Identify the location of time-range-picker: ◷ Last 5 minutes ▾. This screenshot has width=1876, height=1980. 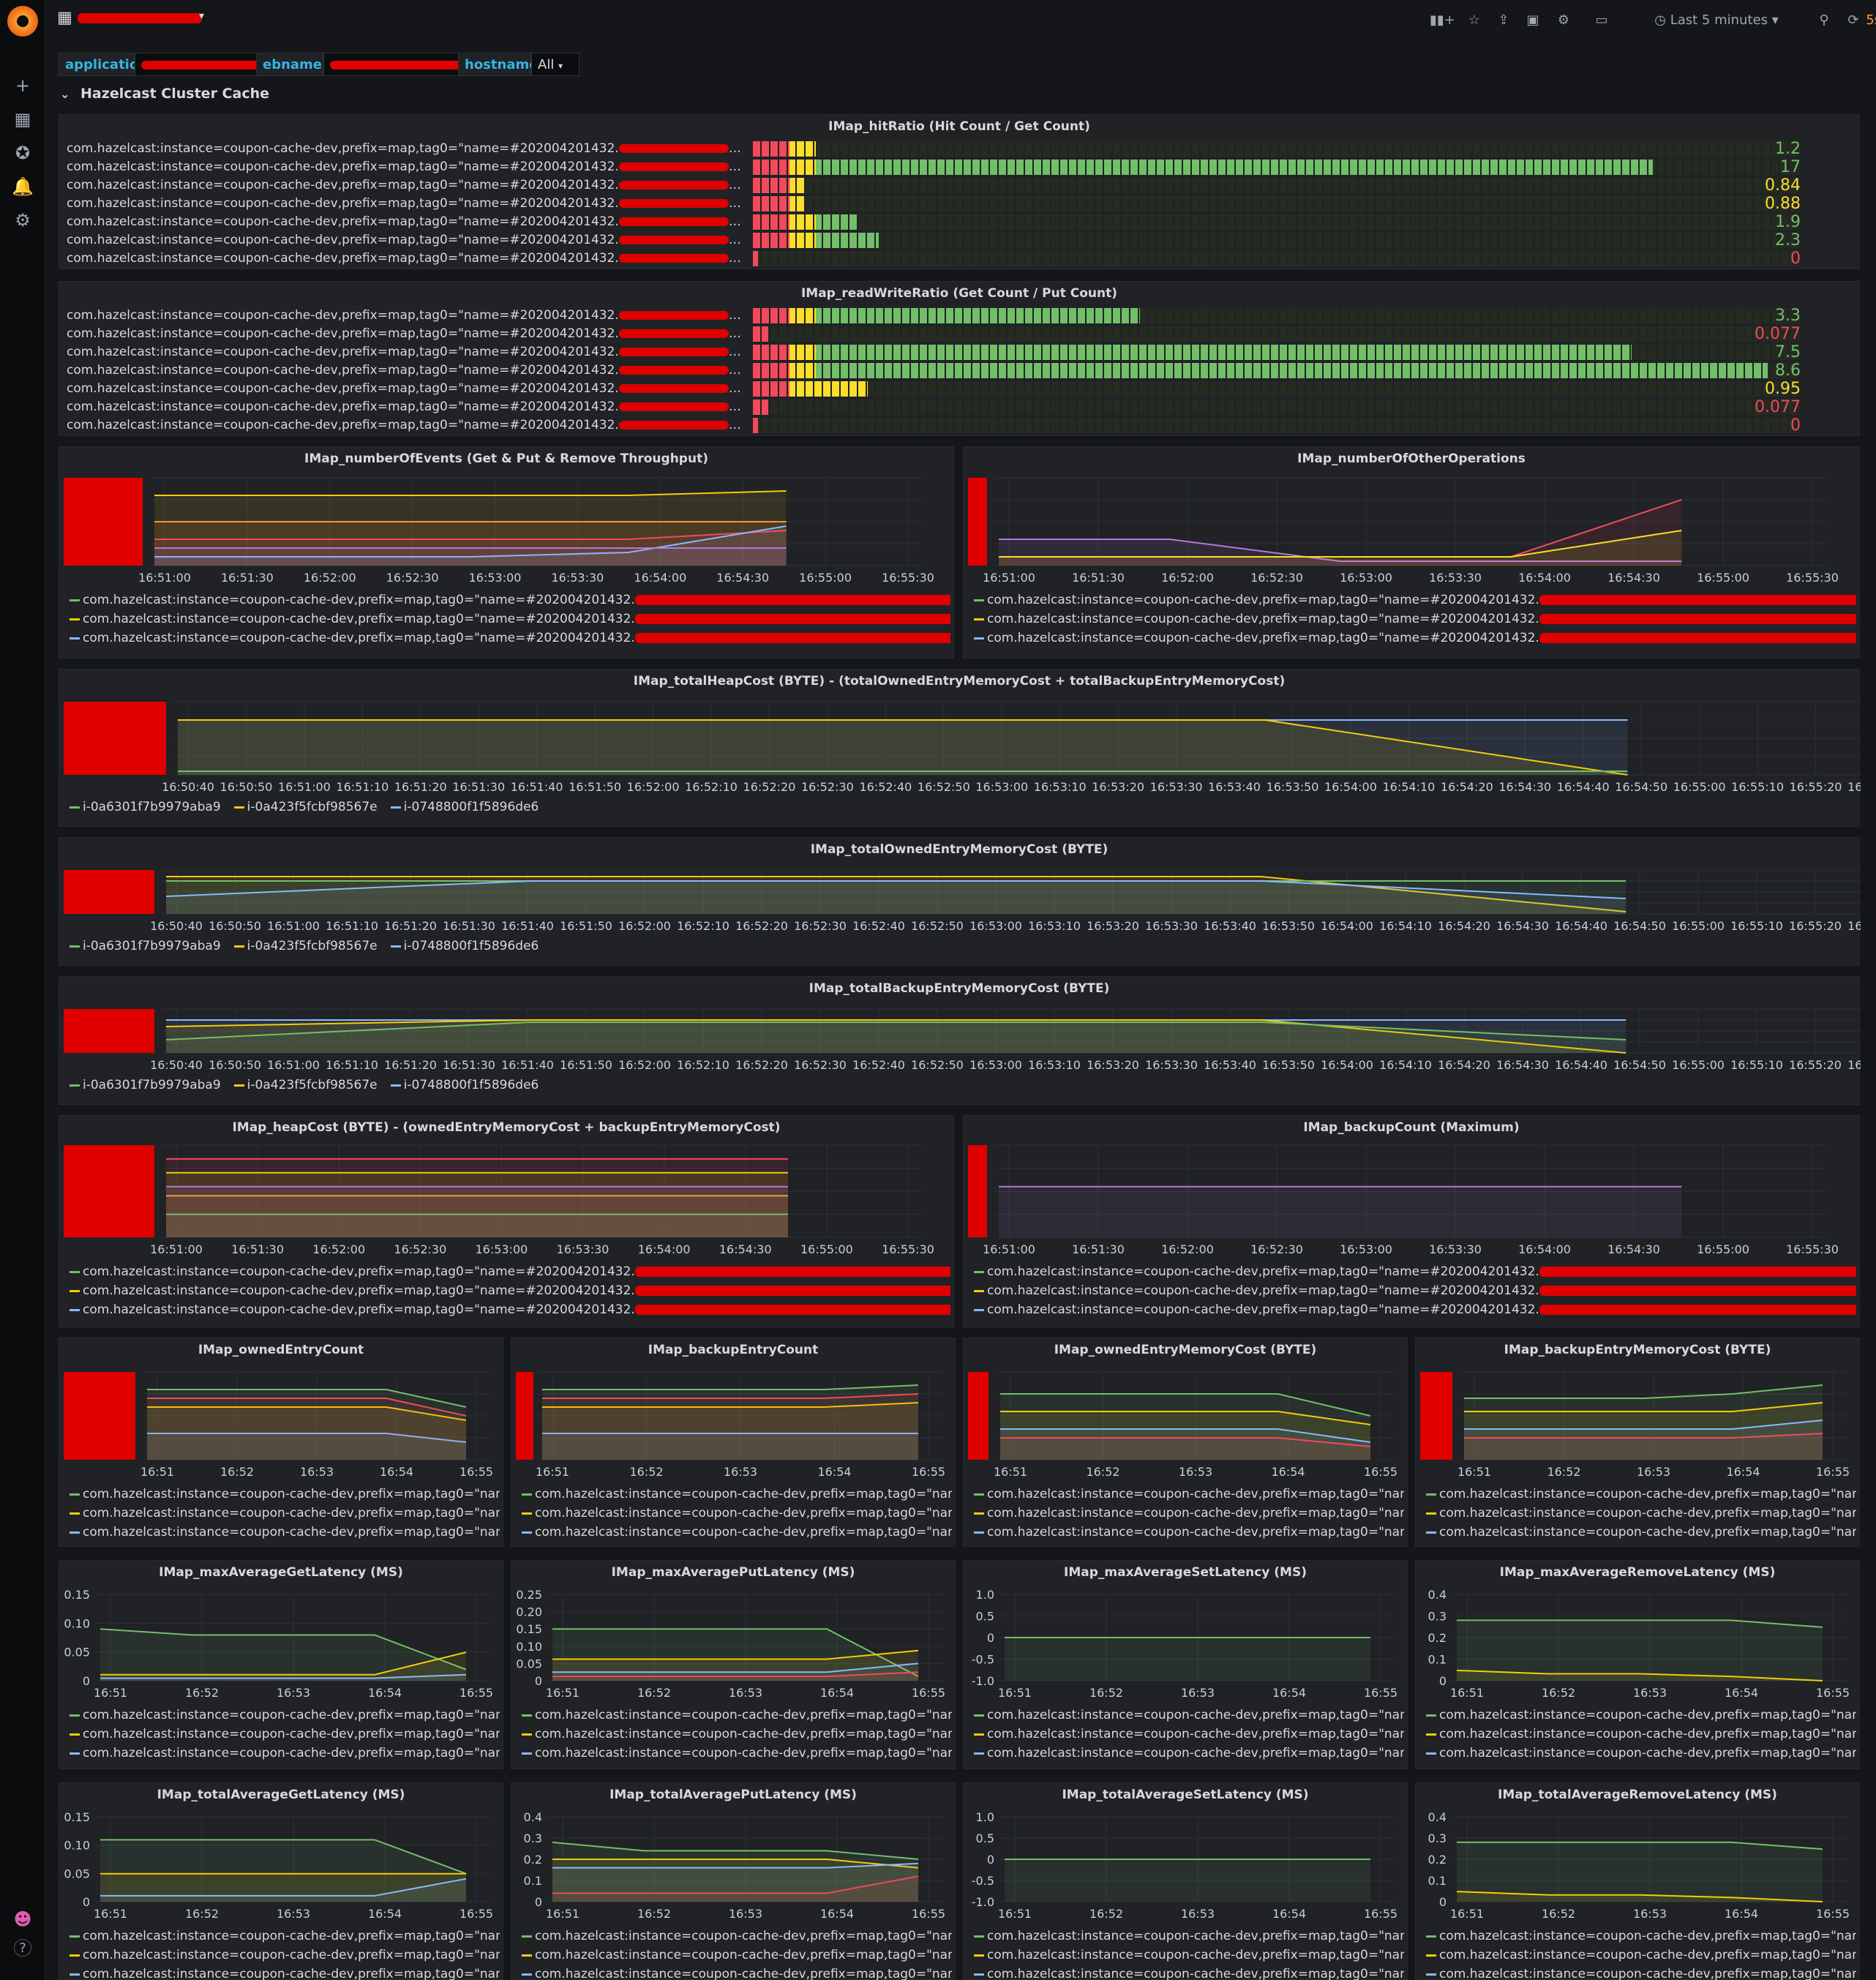
(1716, 20).